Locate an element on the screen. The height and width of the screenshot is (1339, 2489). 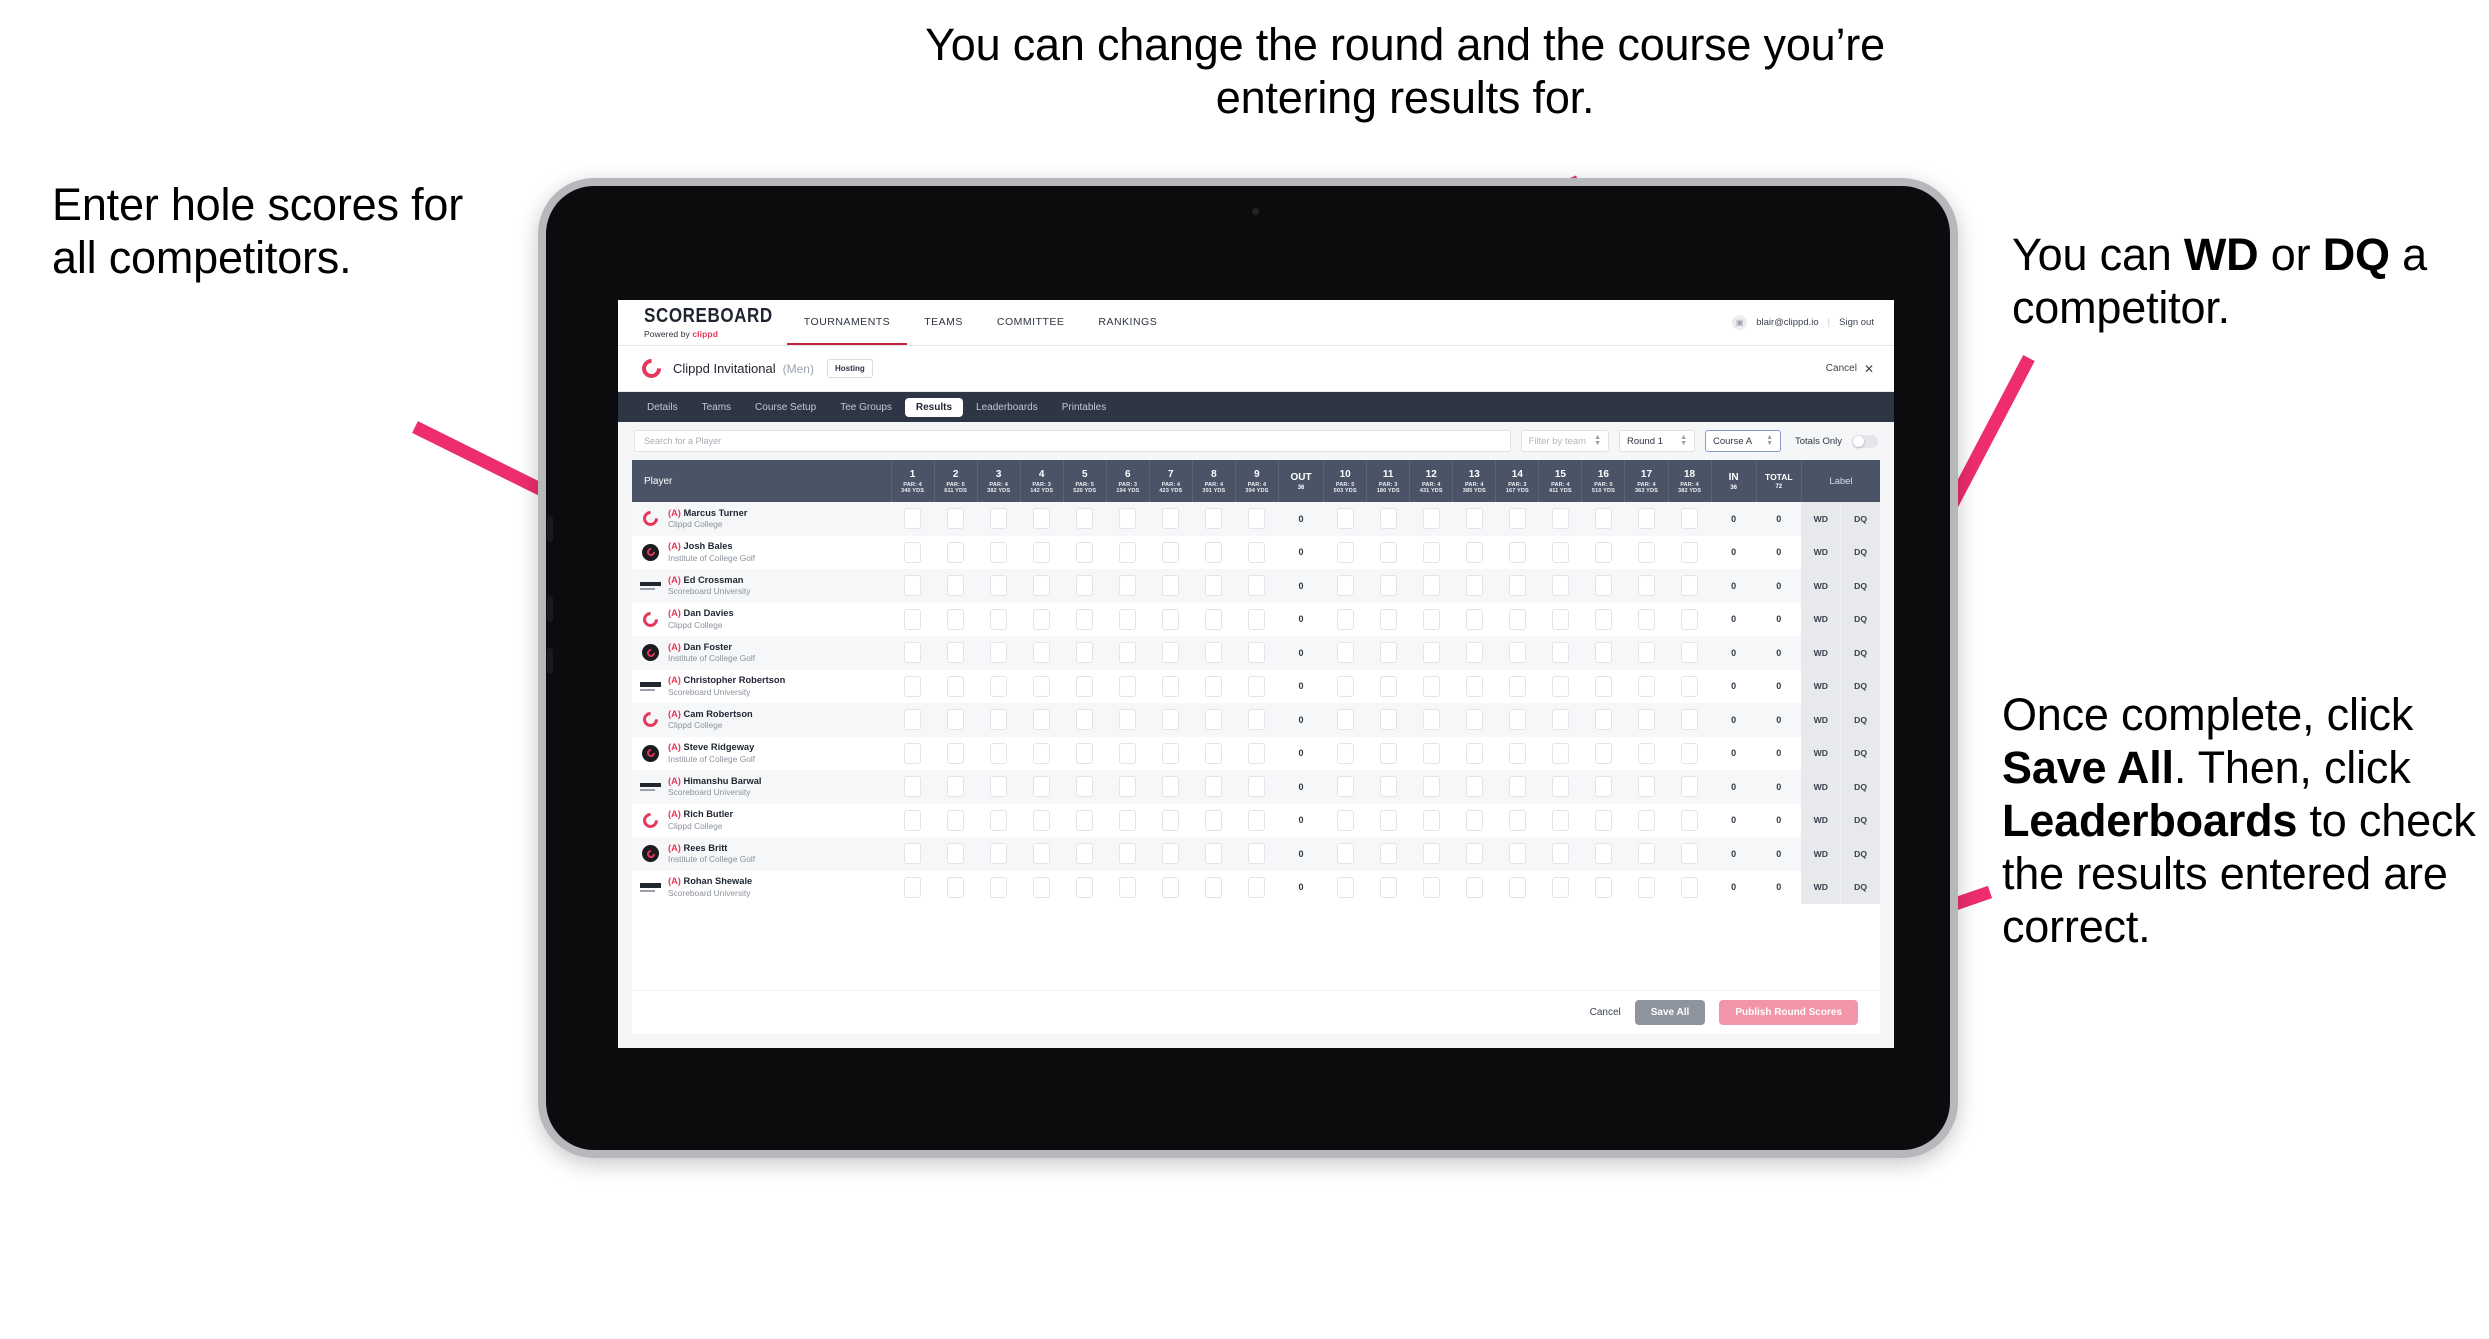
tab-results: Results is located at coordinates (934, 407).